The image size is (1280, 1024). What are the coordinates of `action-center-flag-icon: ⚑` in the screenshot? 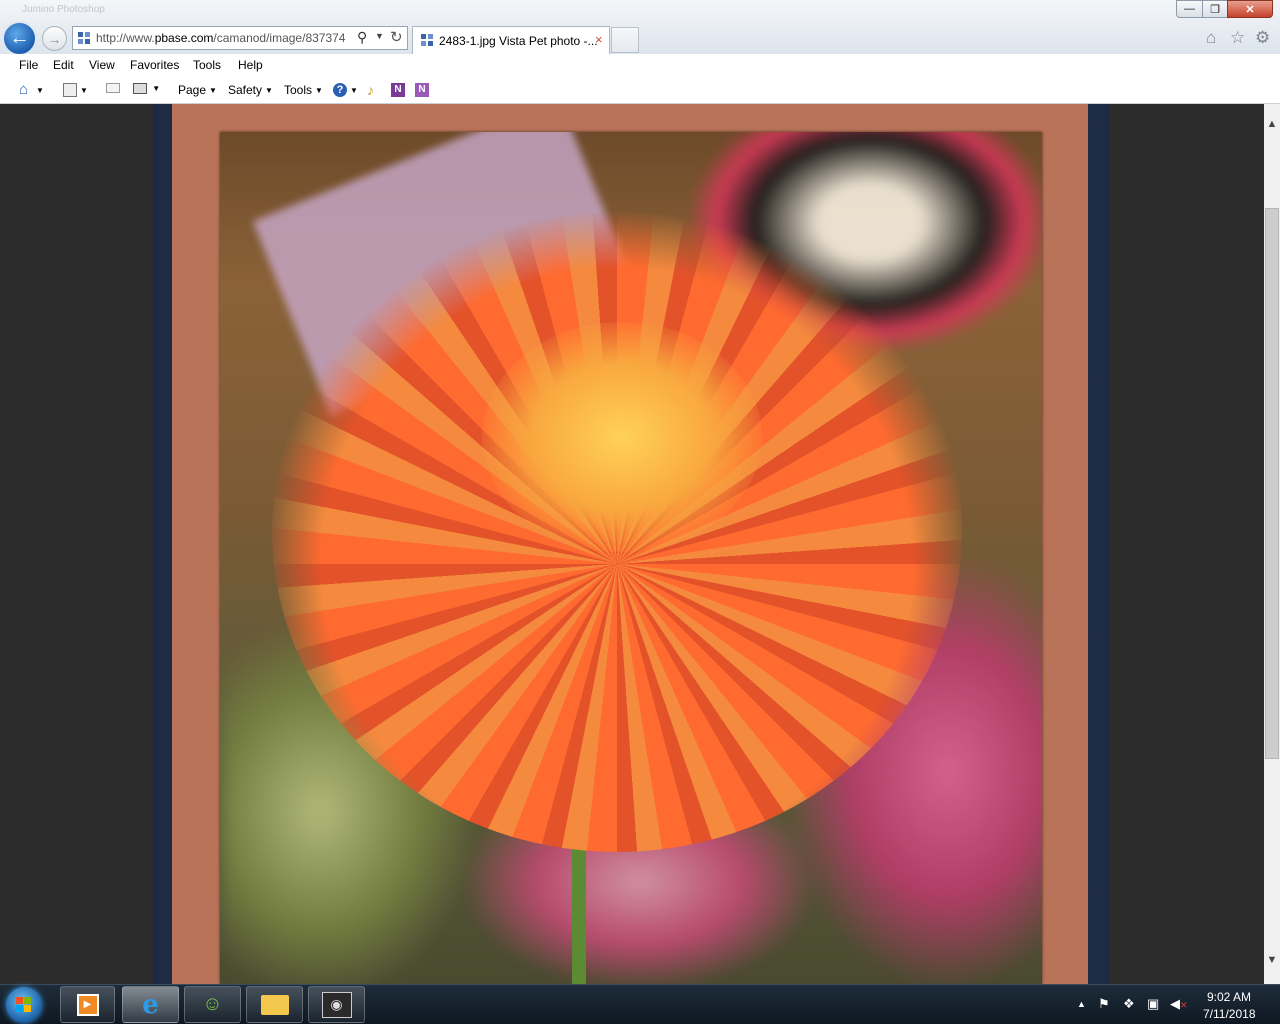 It's located at (1104, 1004).